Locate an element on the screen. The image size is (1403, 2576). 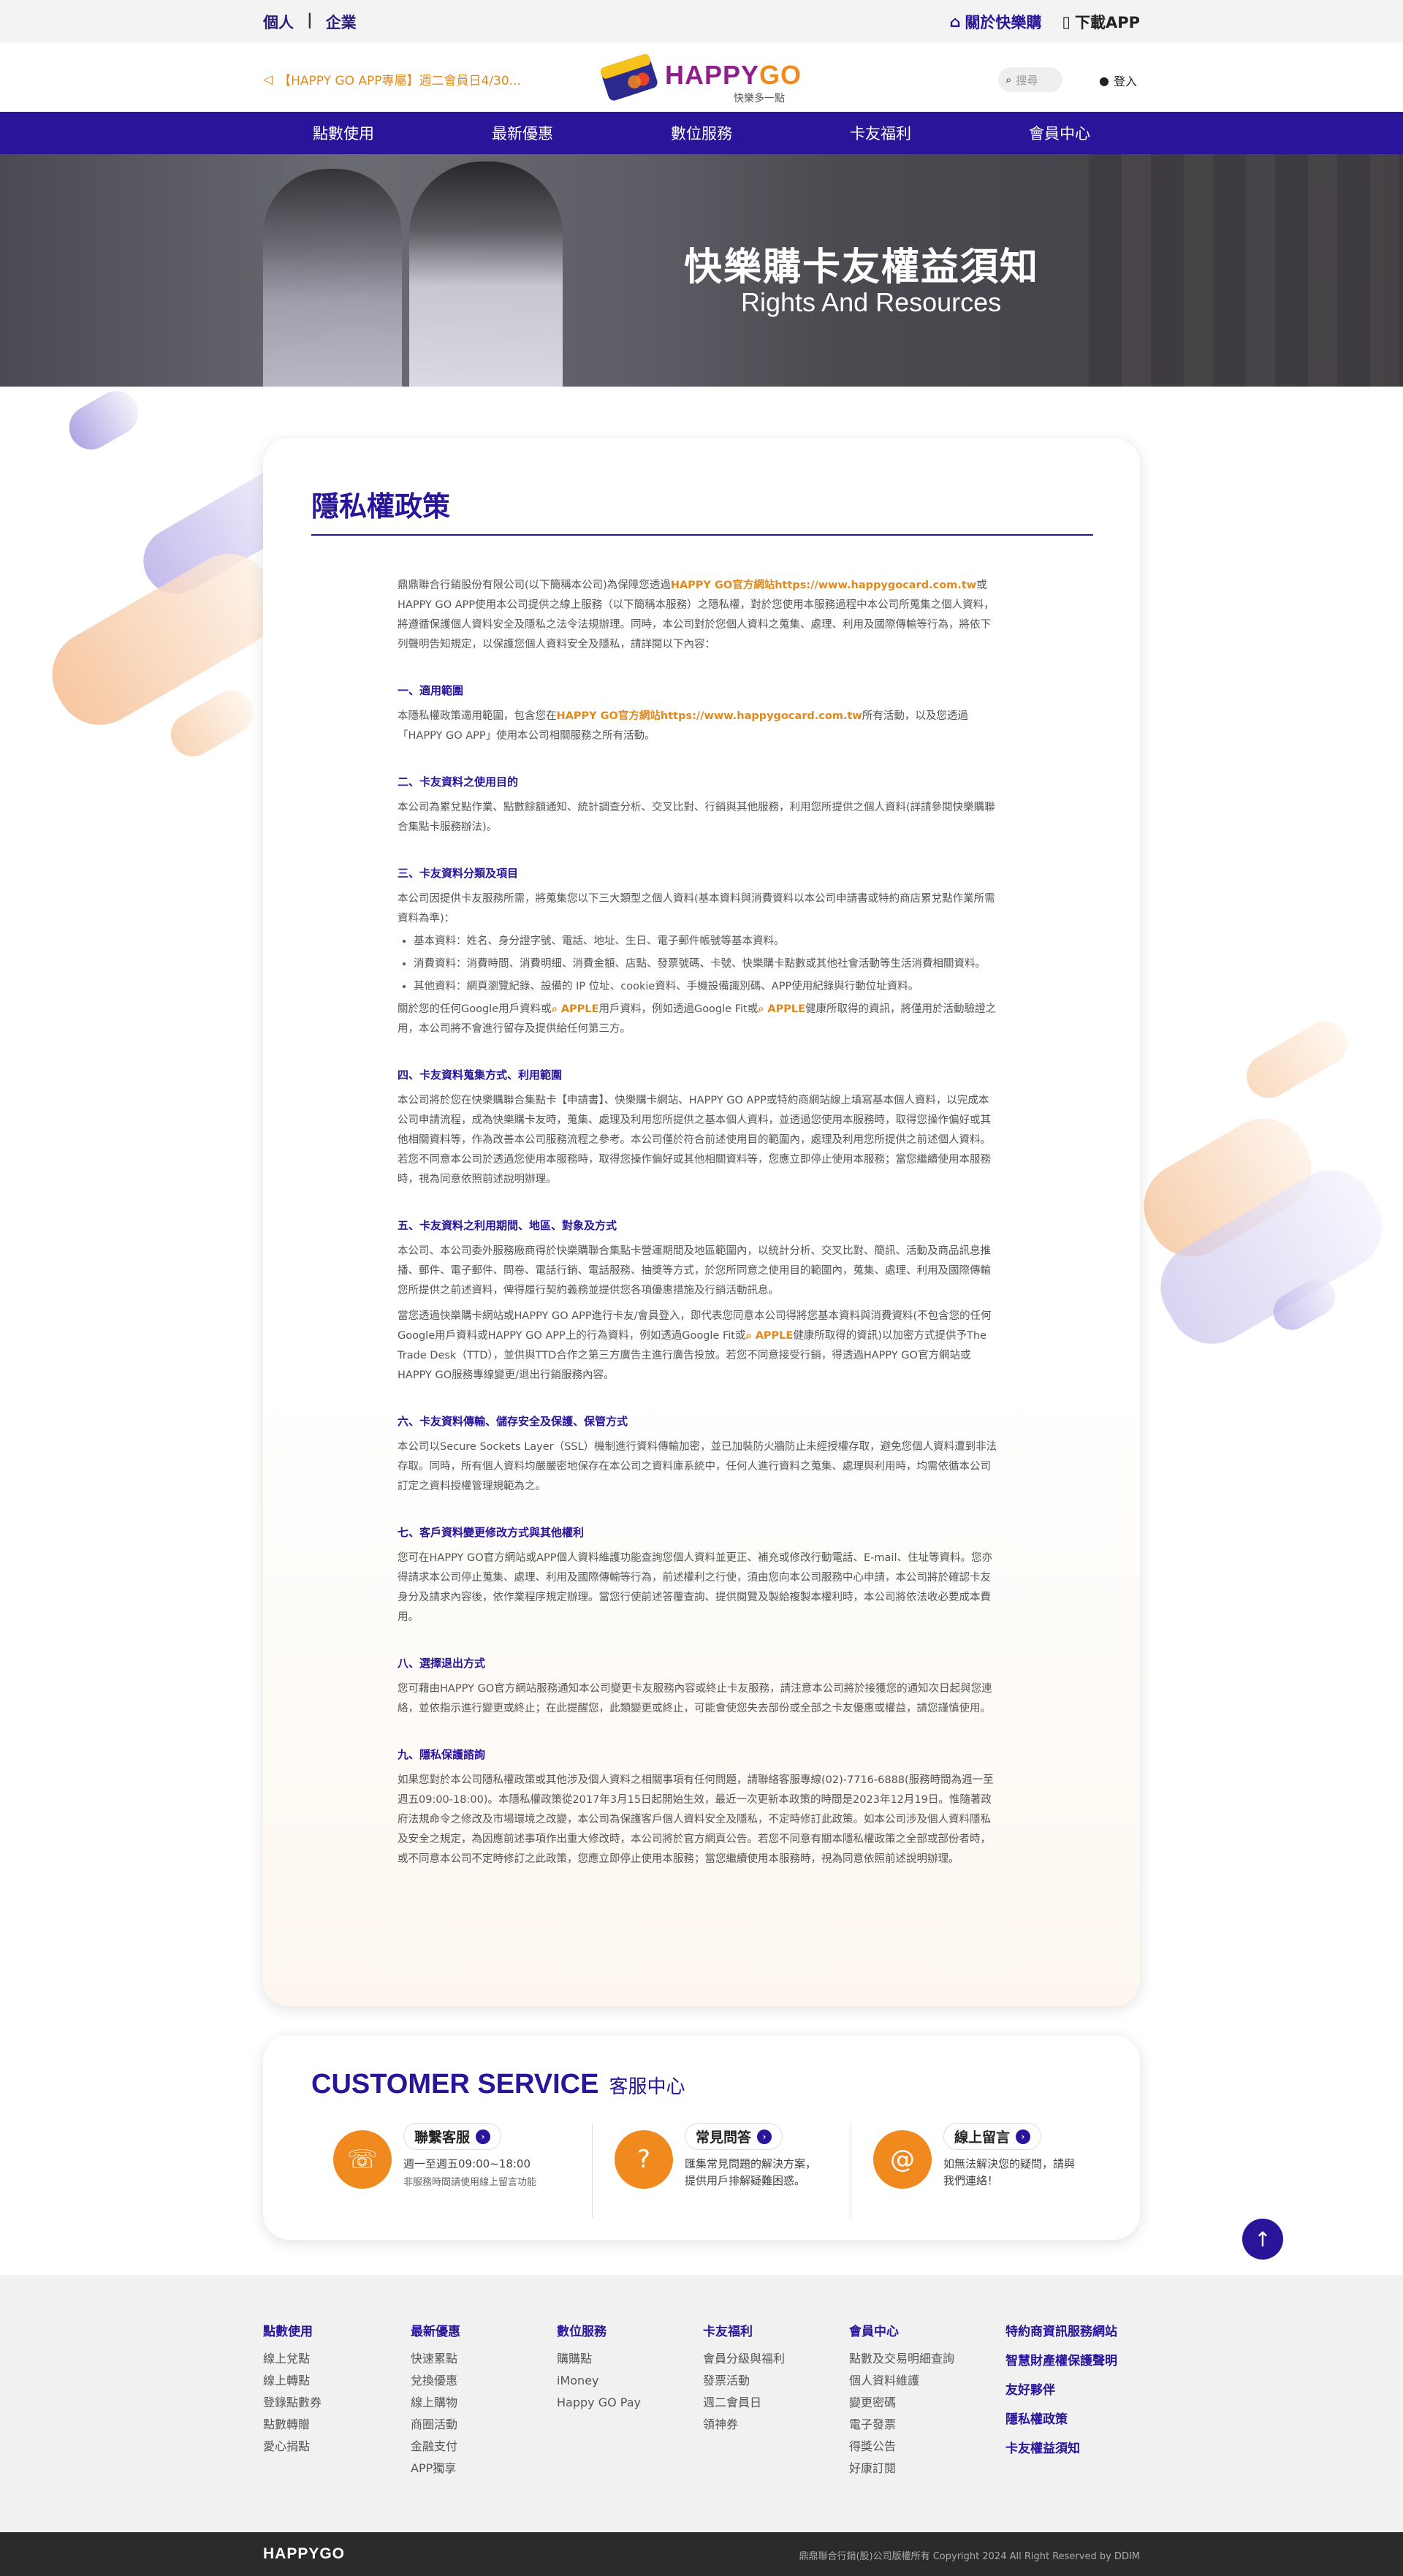
footer-column: 數位服務 購購點 iMoney Happy GO Pay is located at coordinates (599, 2369).